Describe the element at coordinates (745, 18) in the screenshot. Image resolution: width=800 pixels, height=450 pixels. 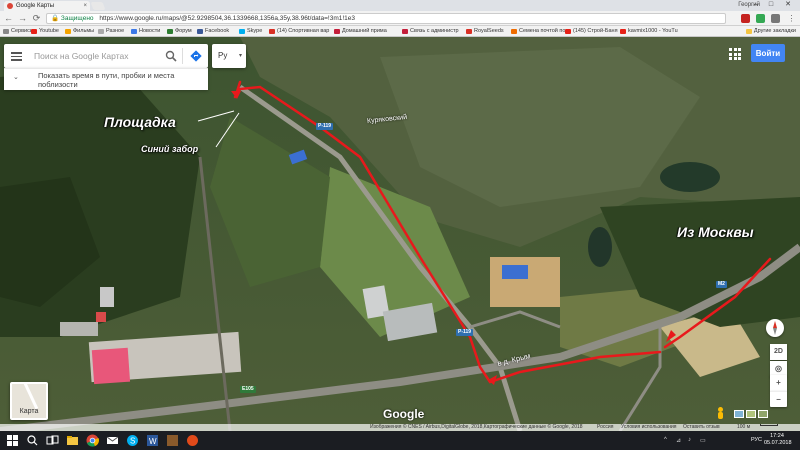
I see `extension-red-icon` at that location.